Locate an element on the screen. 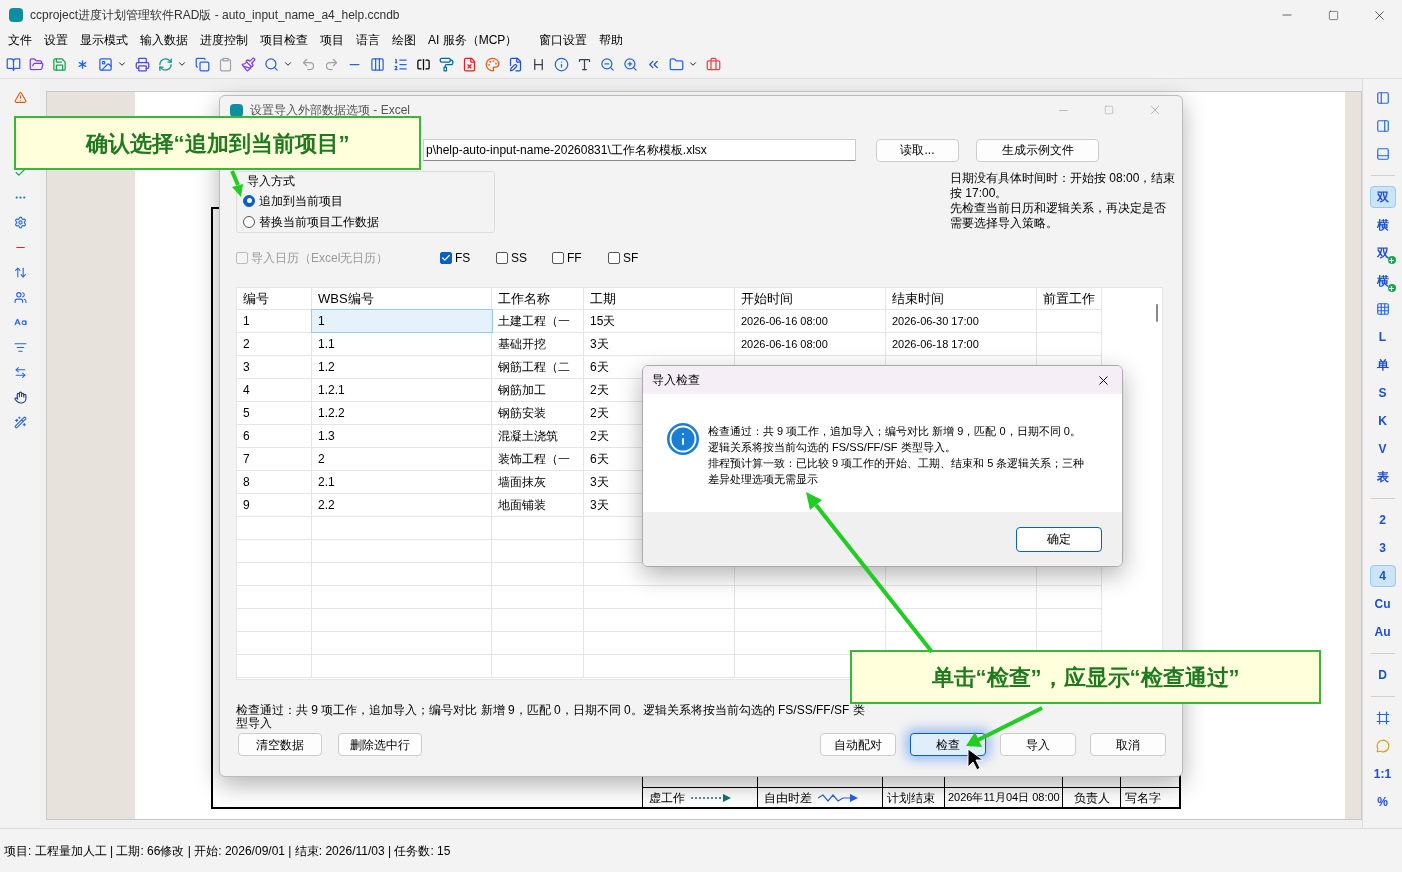  menu-item: 输入数据 is located at coordinates (164, 40).